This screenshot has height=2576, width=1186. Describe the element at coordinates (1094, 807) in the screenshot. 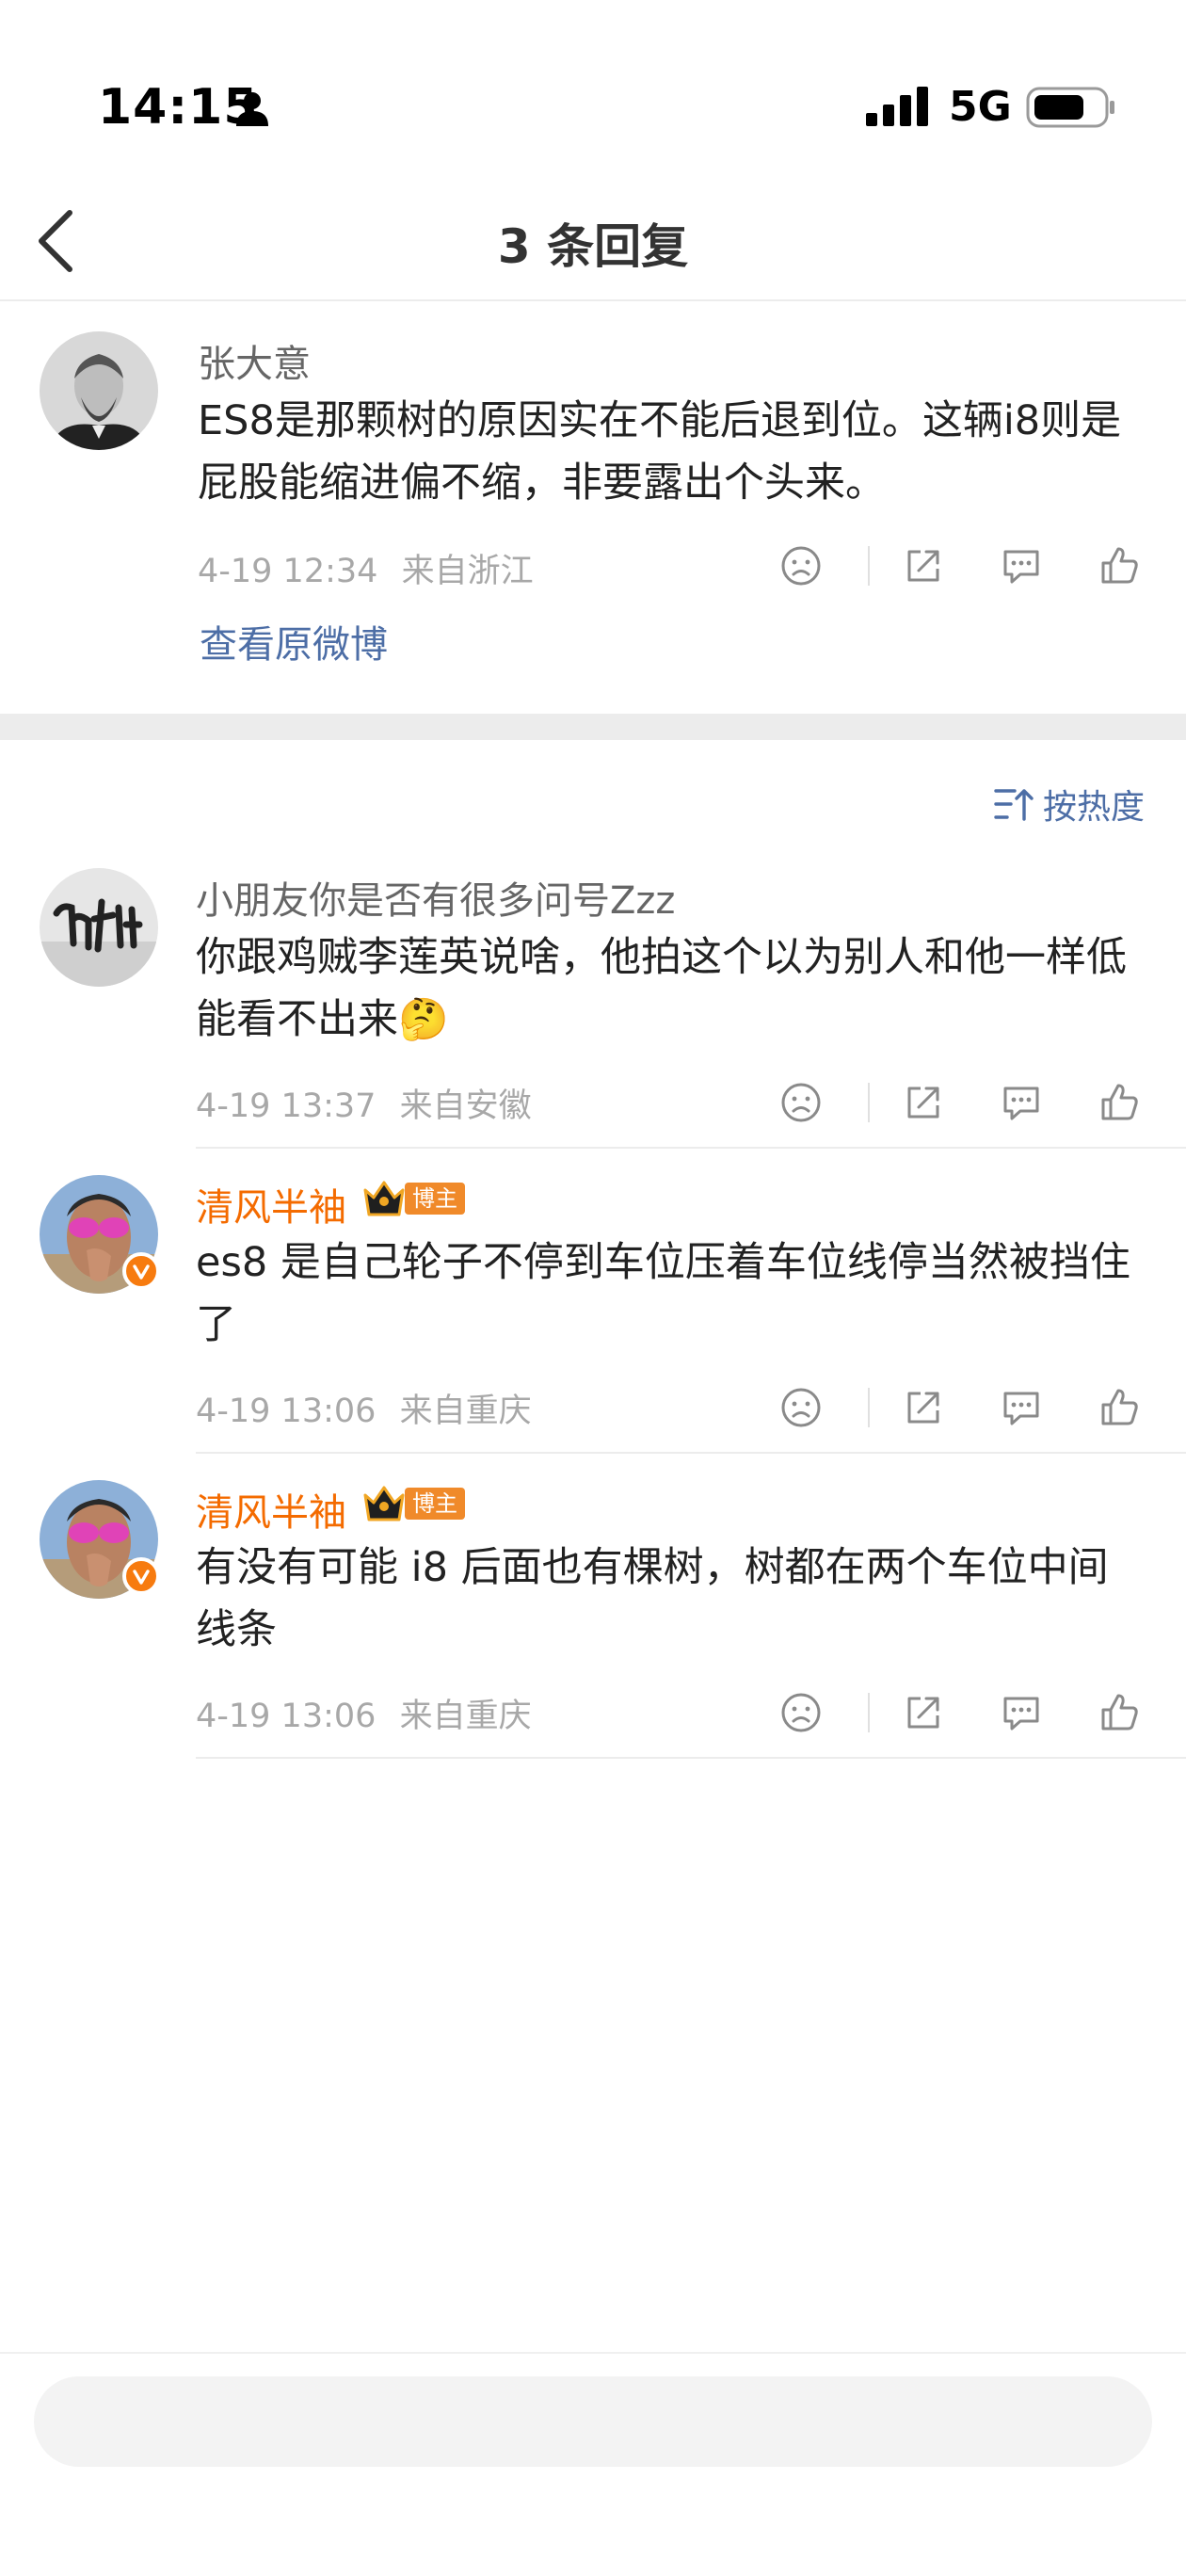

I see `sort-label: 按热度` at that location.